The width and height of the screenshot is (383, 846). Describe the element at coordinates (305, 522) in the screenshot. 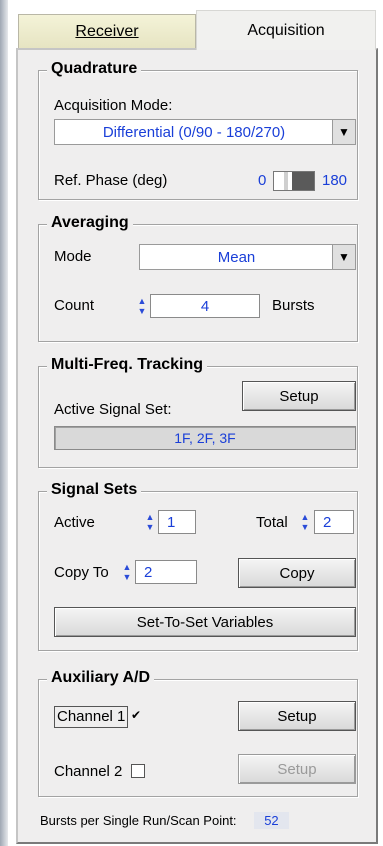

I see `total-spinner-icon: ▲ ▼` at that location.